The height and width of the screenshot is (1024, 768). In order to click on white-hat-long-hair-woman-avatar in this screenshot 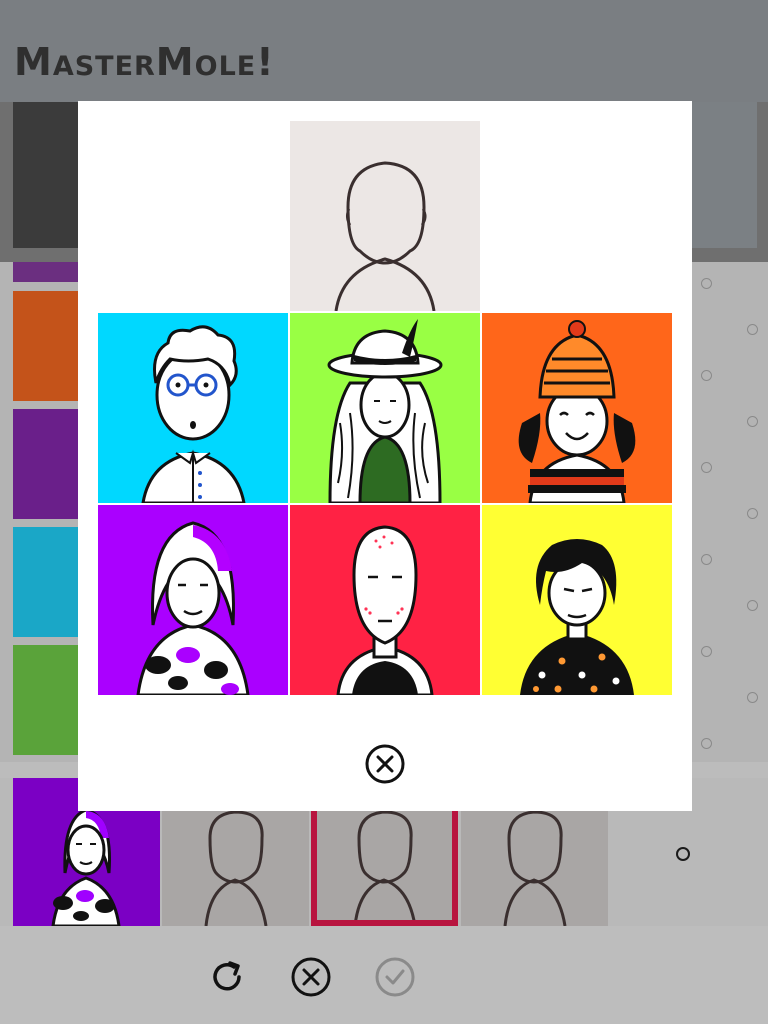, I will do `click(385, 408)`.